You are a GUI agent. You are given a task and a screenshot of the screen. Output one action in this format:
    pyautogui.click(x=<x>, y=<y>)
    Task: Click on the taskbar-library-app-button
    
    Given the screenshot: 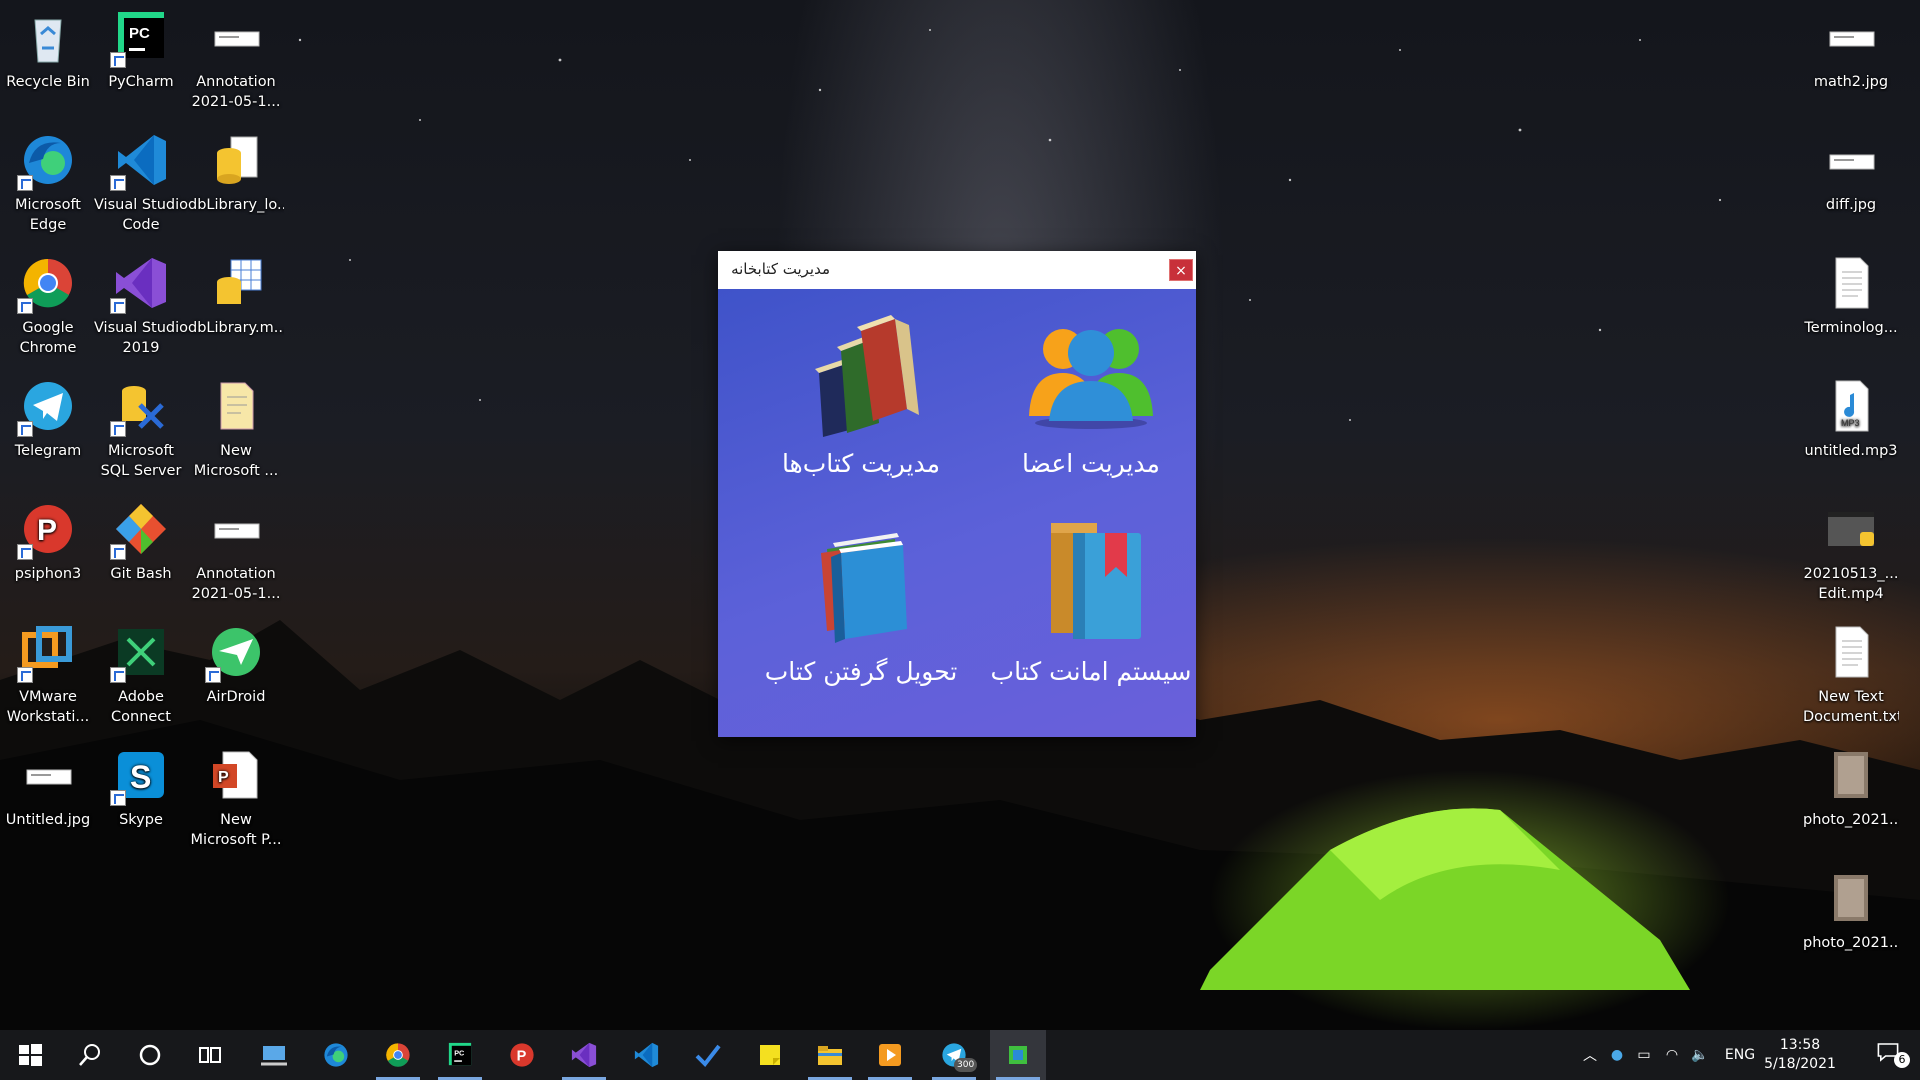 What is the action you would take?
    pyautogui.click(x=1018, y=1055)
    